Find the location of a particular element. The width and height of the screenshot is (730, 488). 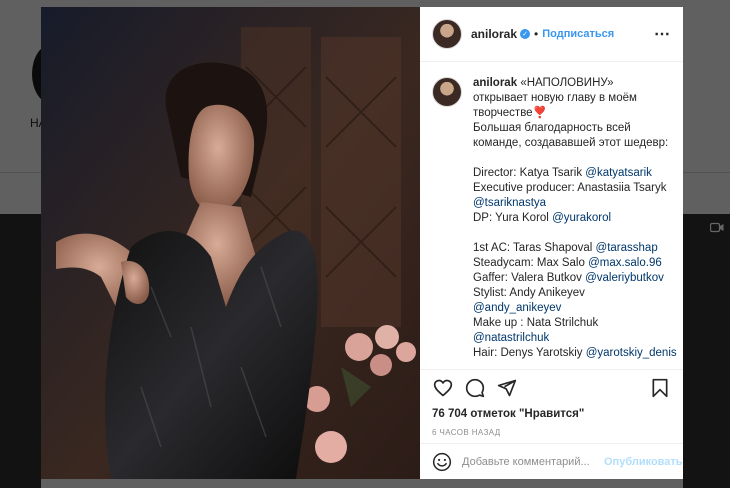

caption-line: творчестве❣️ is located at coordinates (575, 113).